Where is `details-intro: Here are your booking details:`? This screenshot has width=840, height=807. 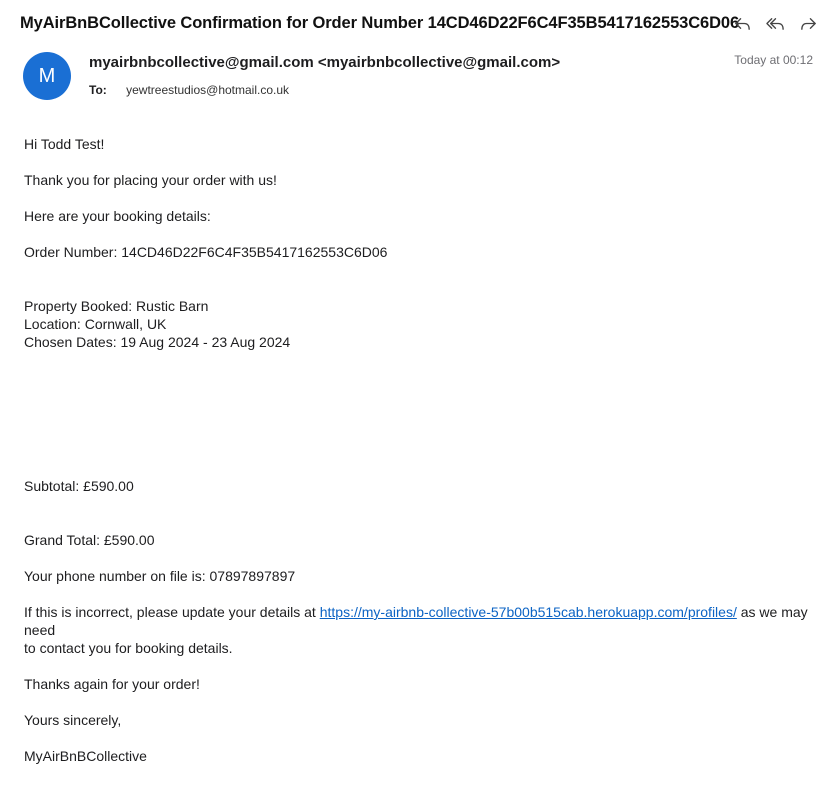
details-intro: Here are your booking details: is located at coordinates (117, 216).